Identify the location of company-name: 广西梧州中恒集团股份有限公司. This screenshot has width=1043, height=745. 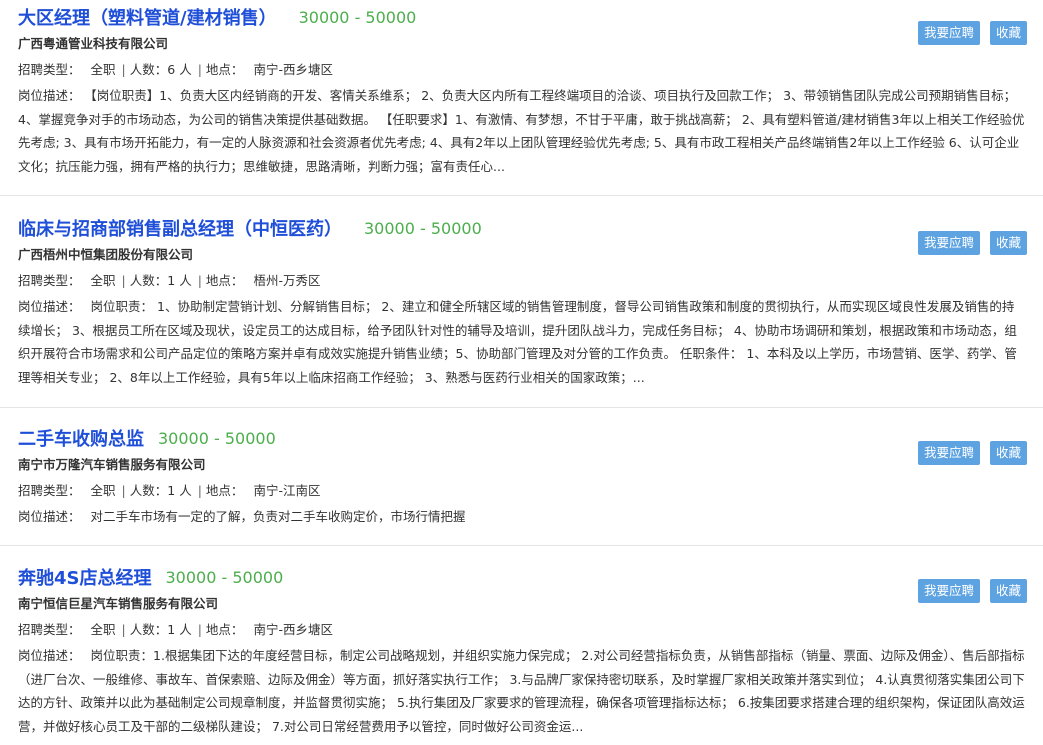
(106, 254).